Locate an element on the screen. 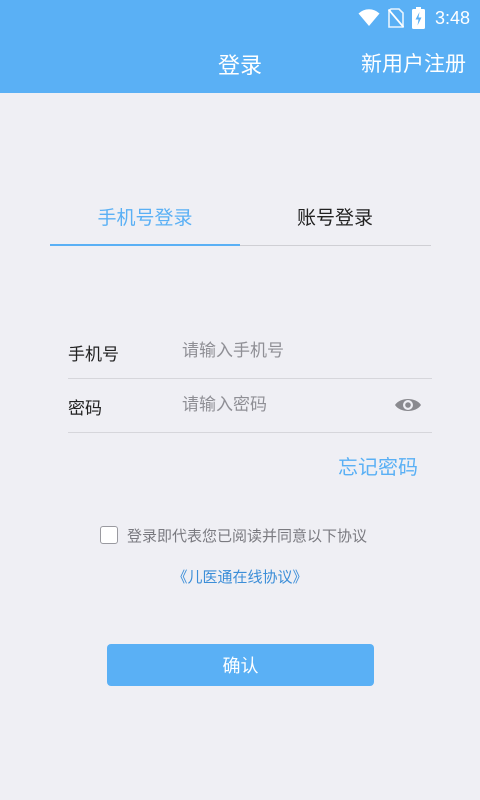  no-sim-icon is located at coordinates (395, 18).